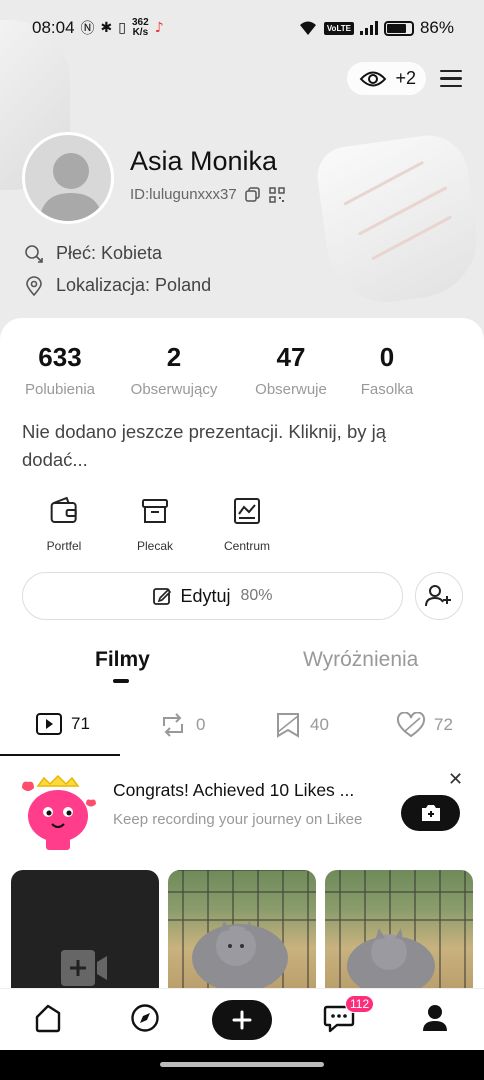 This screenshot has width=484, height=1080. I want to click on home-gesture-bar, so click(242, 1064).